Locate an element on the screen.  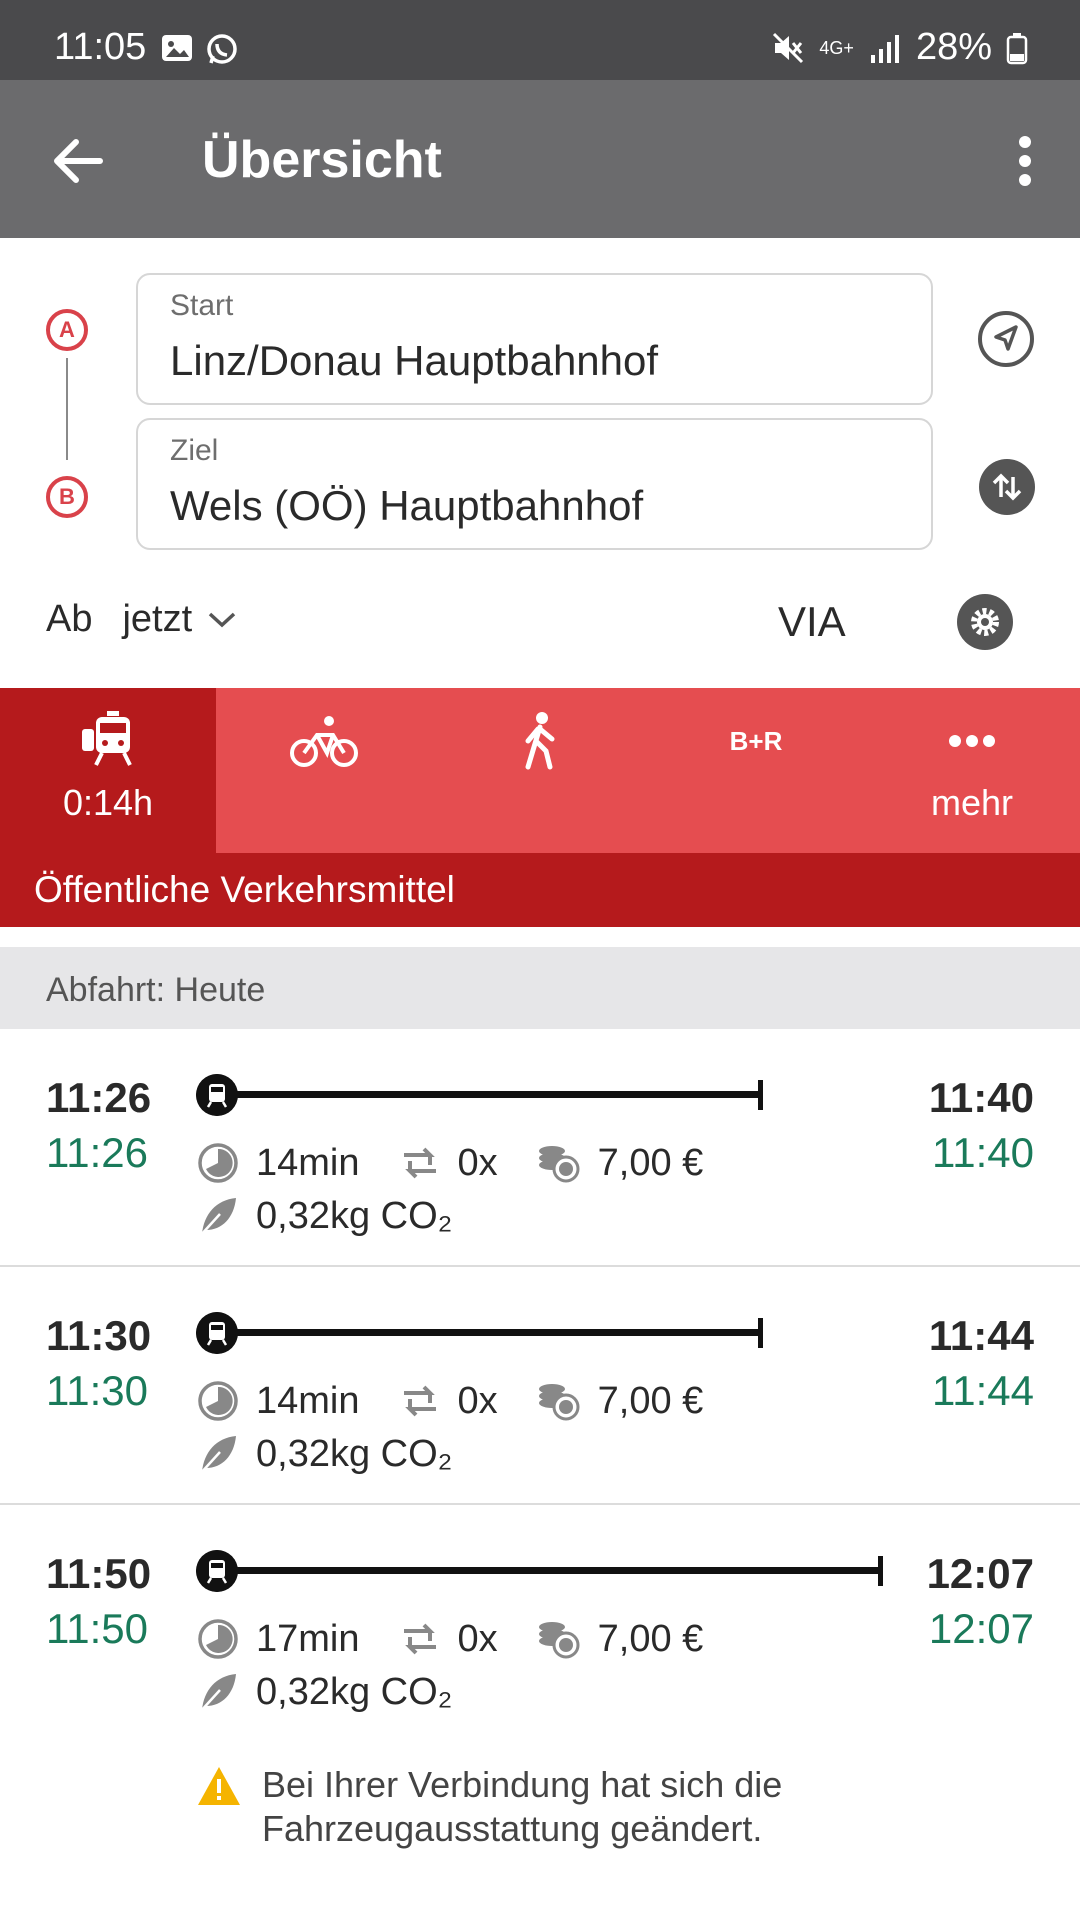
gallery-icon is located at coordinates (177, 48).